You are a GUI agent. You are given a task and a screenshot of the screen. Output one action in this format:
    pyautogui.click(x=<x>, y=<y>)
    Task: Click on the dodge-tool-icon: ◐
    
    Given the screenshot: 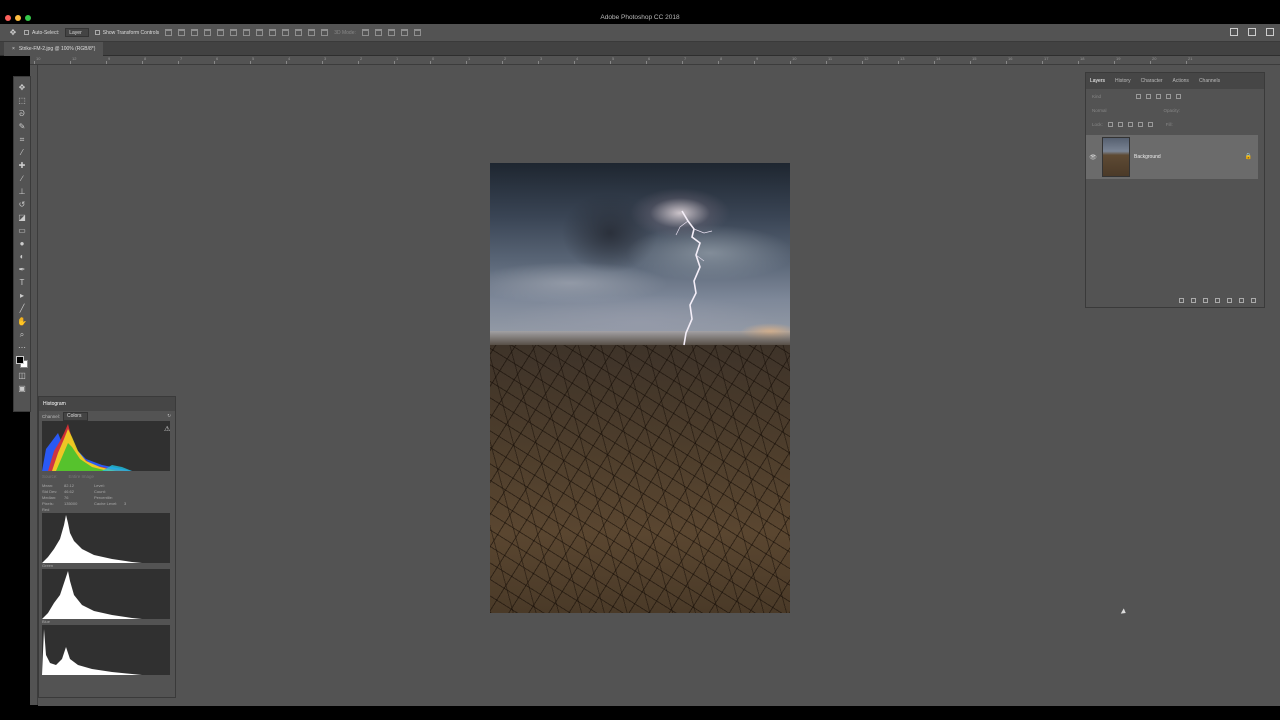 What is the action you would take?
    pyautogui.click(x=22, y=257)
    